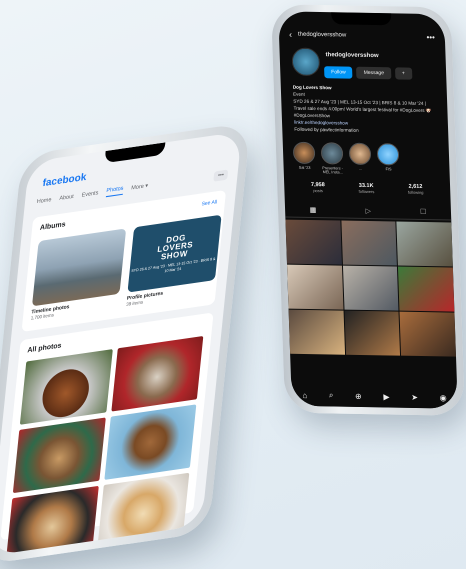  What do you see at coordinates (442, 397) in the screenshot?
I see `profile-icon: ◉` at bounding box center [442, 397].